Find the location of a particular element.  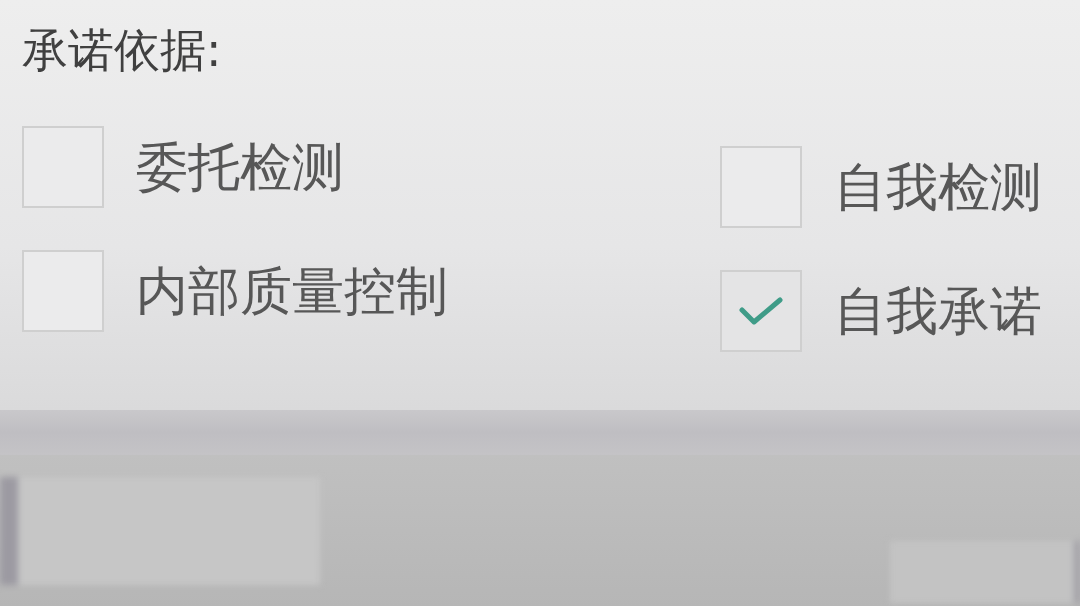

check-icon is located at coordinates (761, 311).